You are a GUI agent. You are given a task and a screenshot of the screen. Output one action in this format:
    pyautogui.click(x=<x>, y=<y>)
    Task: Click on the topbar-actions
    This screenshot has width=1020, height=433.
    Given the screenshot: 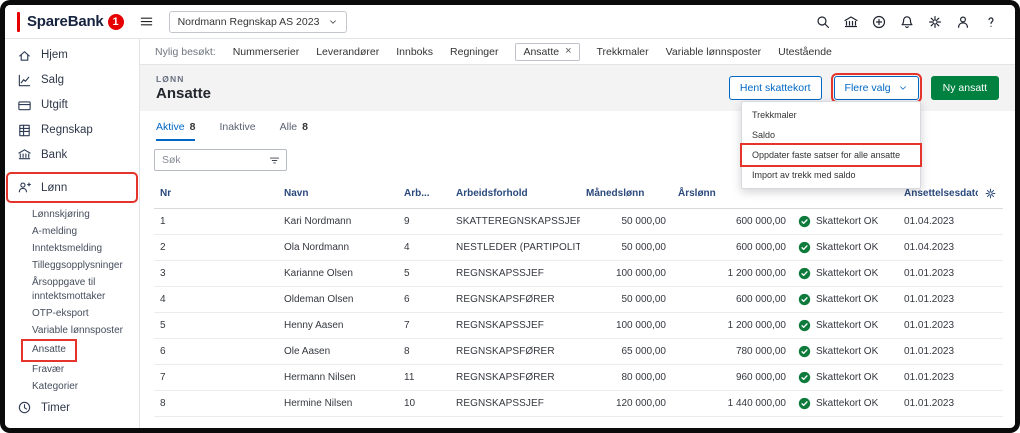 What is the action you would take?
    pyautogui.click(x=907, y=22)
    